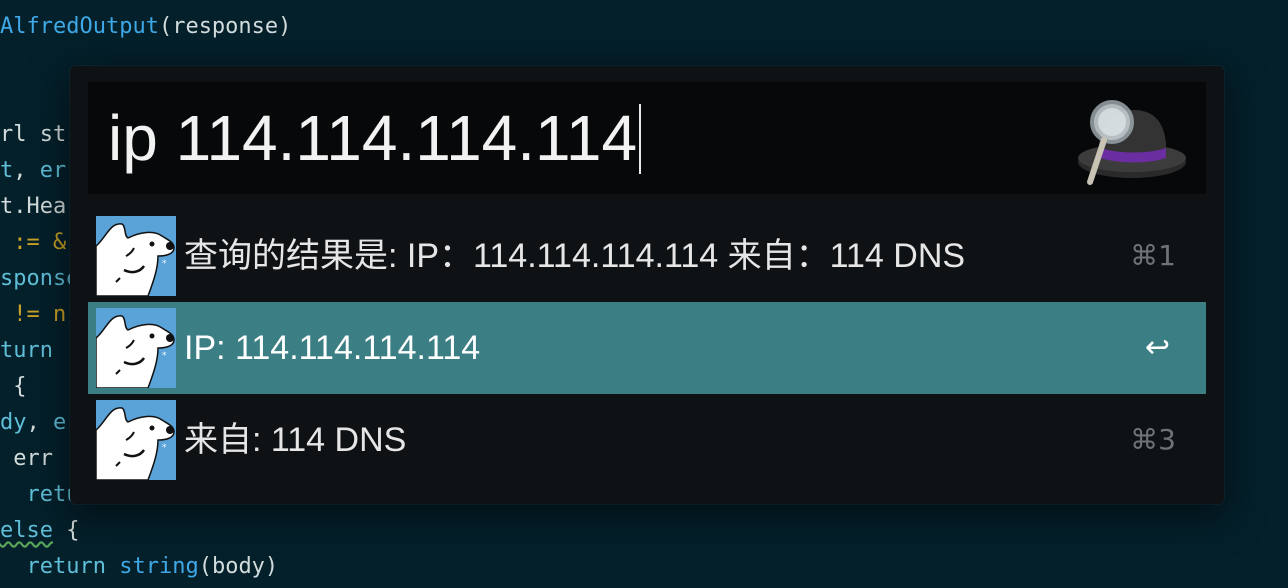  I want to click on code-line: return string(body), so click(139, 567).